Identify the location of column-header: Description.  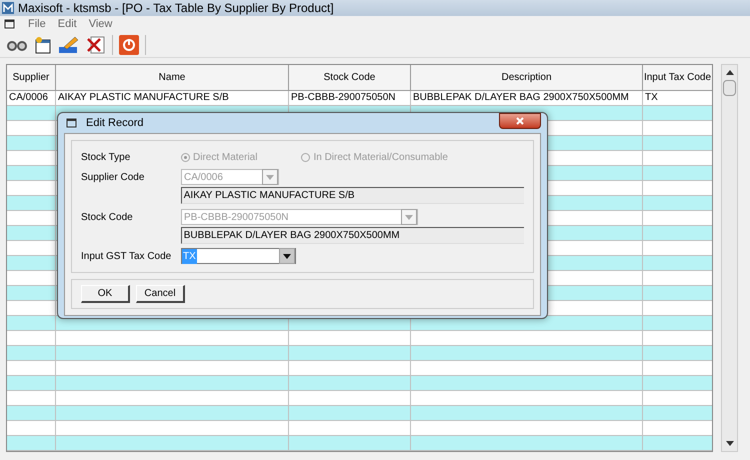
(527, 78).